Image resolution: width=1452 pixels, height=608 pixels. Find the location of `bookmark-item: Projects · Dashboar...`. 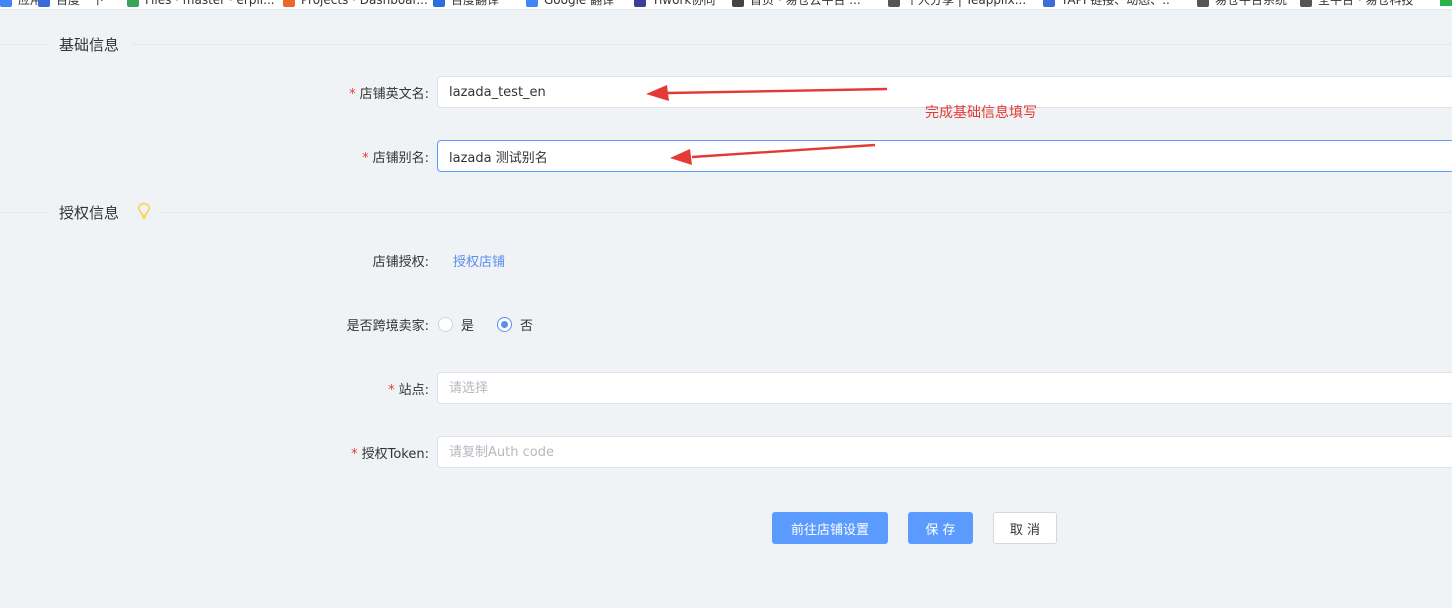

bookmark-item: Projects · Dashboar... is located at coordinates (355, 4).